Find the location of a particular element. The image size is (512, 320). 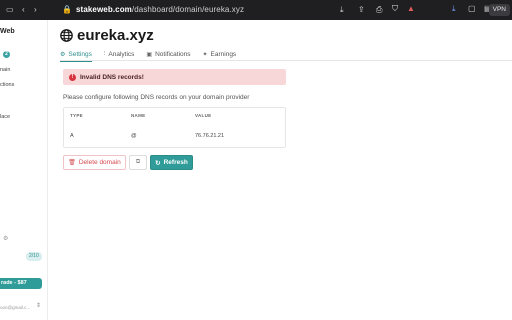

trash-icon: 🗑 is located at coordinates (72, 163).